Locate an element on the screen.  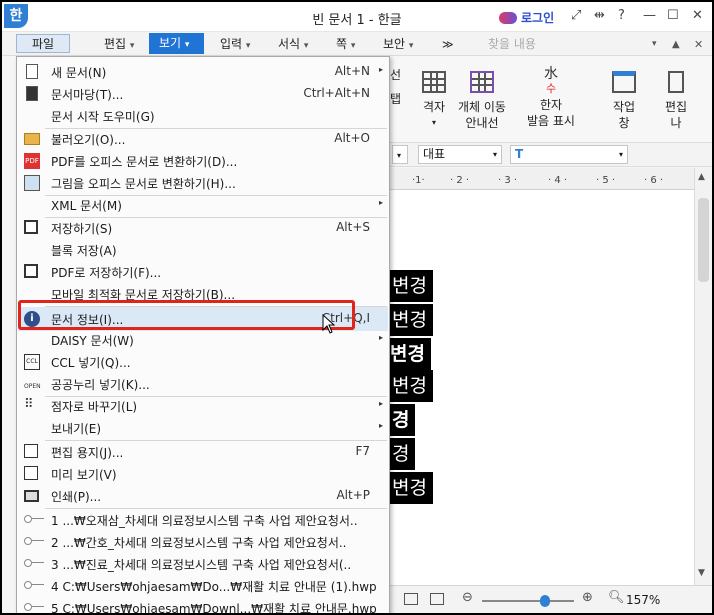
menu-item-braille: ⠿ 점자로 바꾸기(L) ▸ is located at coordinates (203, 406).